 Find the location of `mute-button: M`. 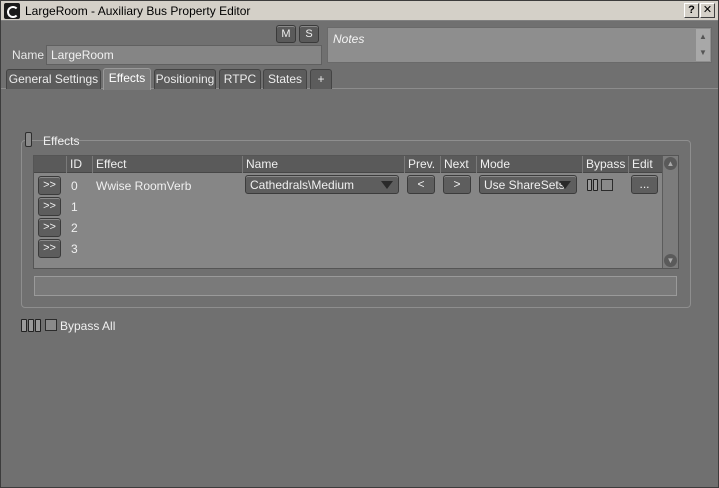

mute-button: M is located at coordinates (286, 34).